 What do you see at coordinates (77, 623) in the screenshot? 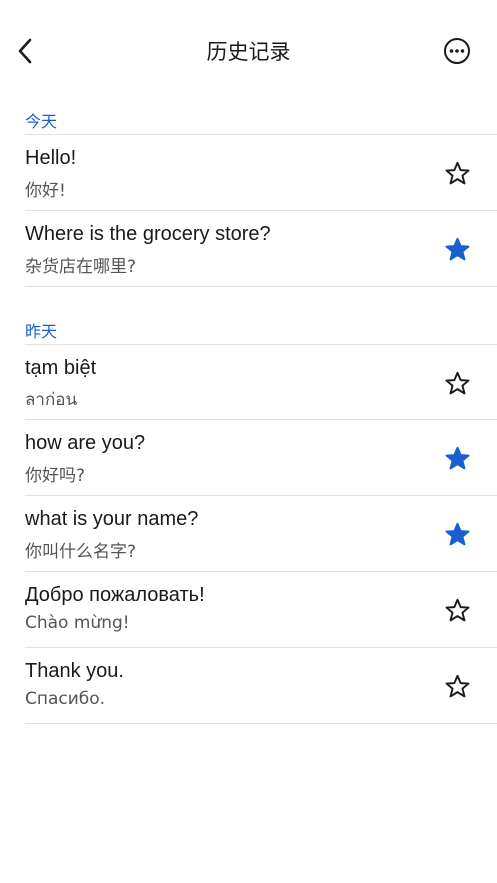
I see `translation-text: Chào mừng!` at bounding box center [77, 623].